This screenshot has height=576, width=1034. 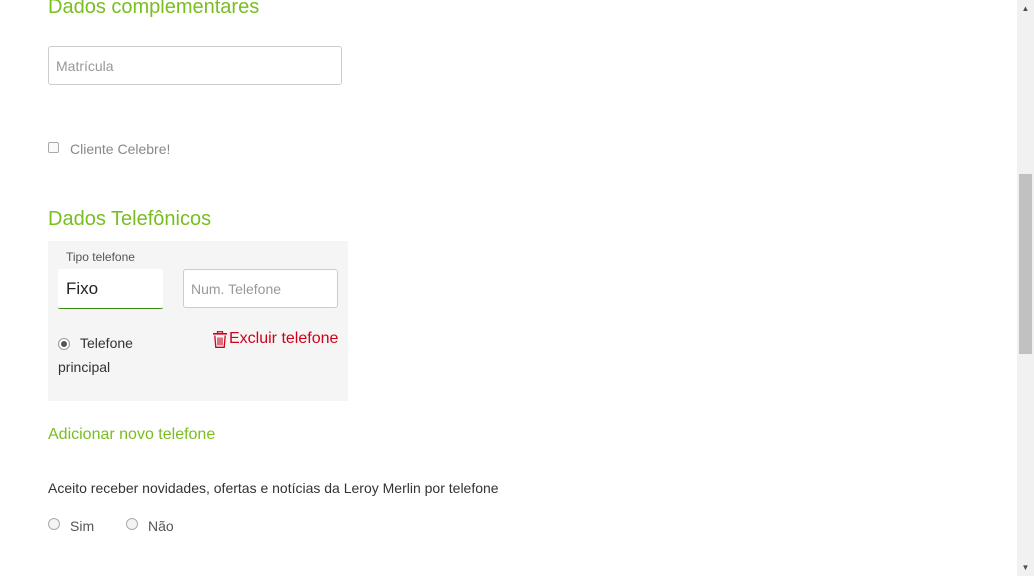 What do you see at coordinates (82, 288) in the screenshot?
I see `tipo-telefone-value: Fixo` at bounding box center [82, 288].